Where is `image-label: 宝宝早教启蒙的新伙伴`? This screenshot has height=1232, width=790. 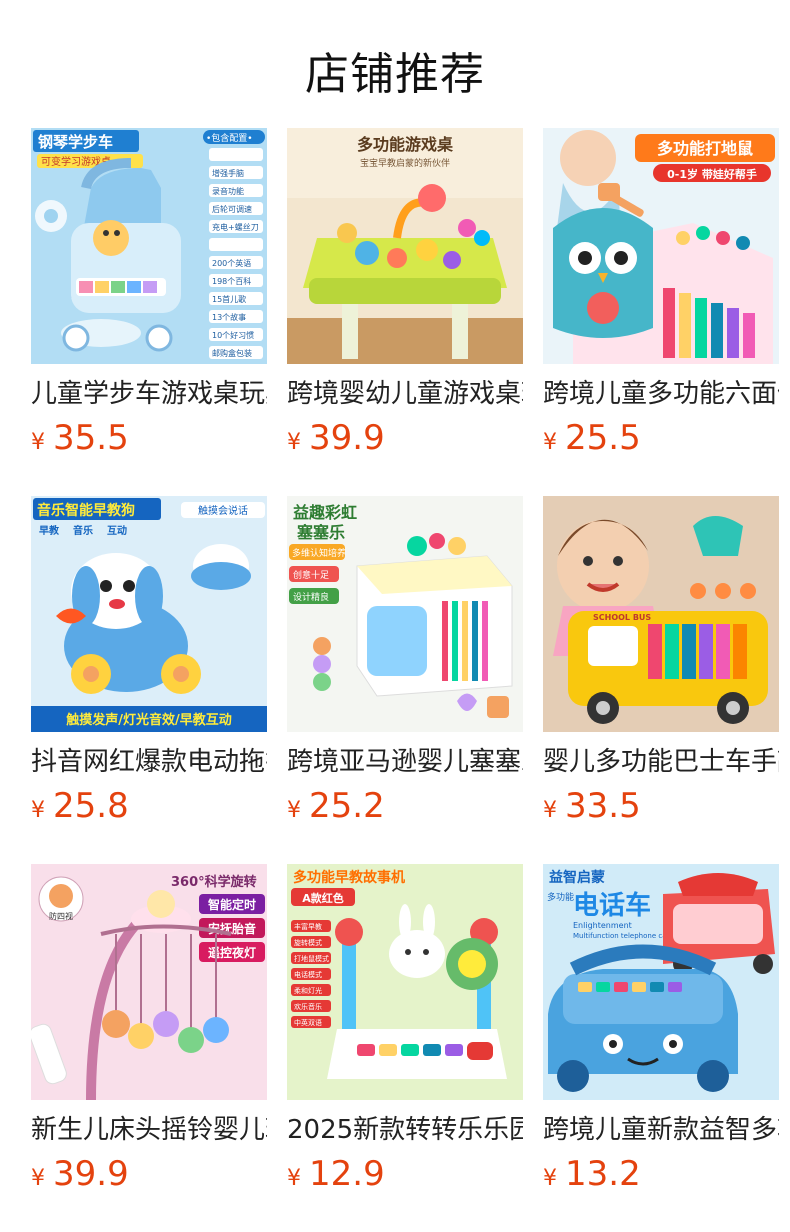 image-label: 宝宝早教启蒙的新伙伴 is located at coordinates (405, 163).